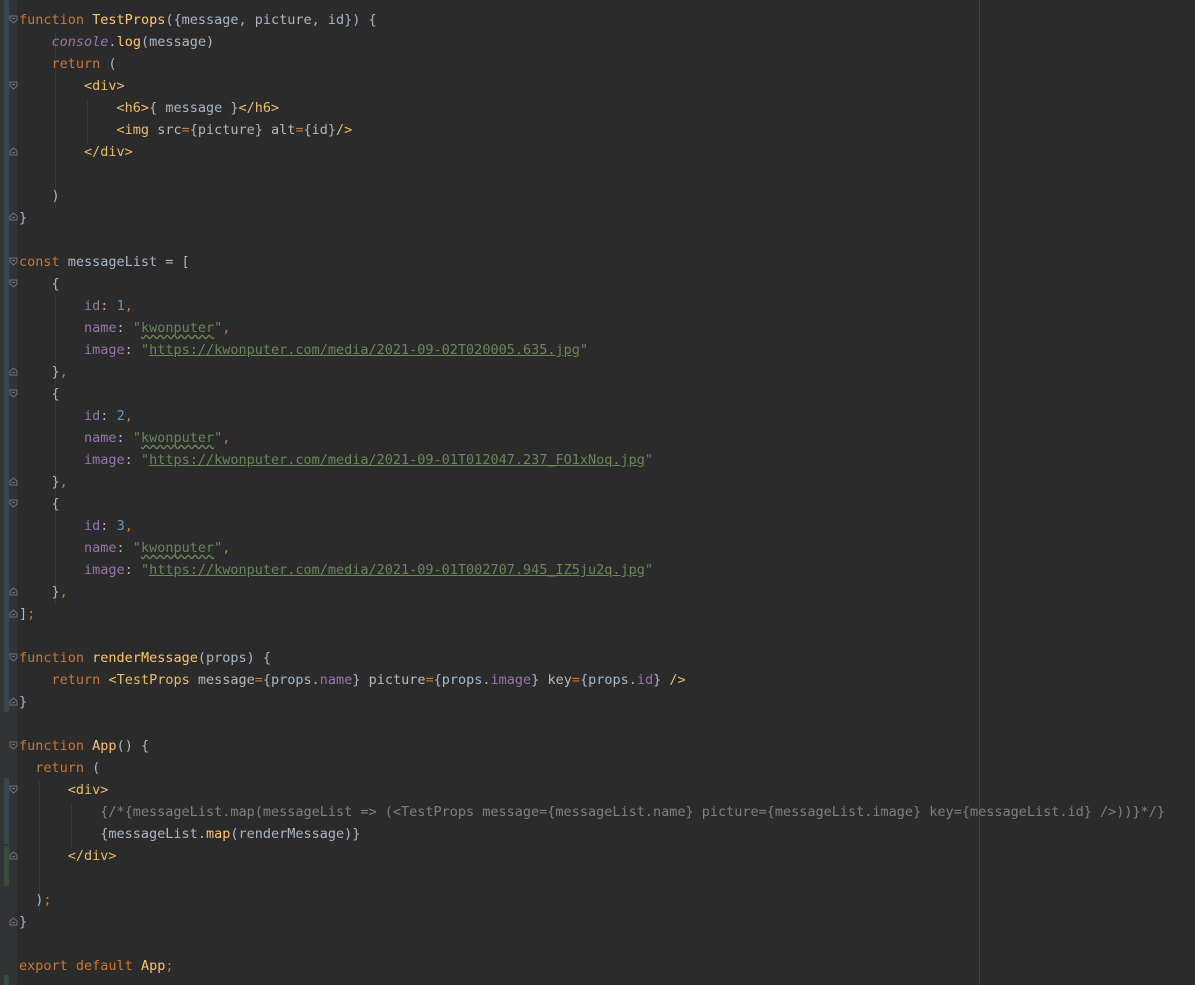  What do you see at coordinates (120, 526) in the screenshot?
I see `number-literal: 3` at bounding box center [120, 526].